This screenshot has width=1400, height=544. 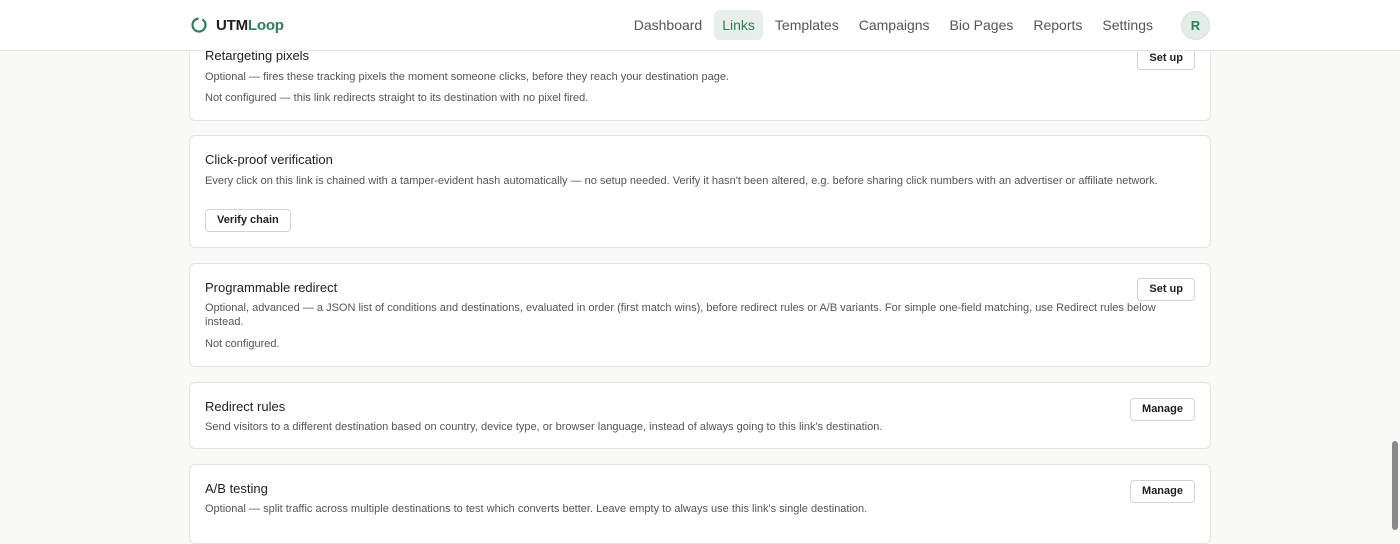 I want to click on redirect-rules-manage-button: Manage, so click(x=1162, y=409).